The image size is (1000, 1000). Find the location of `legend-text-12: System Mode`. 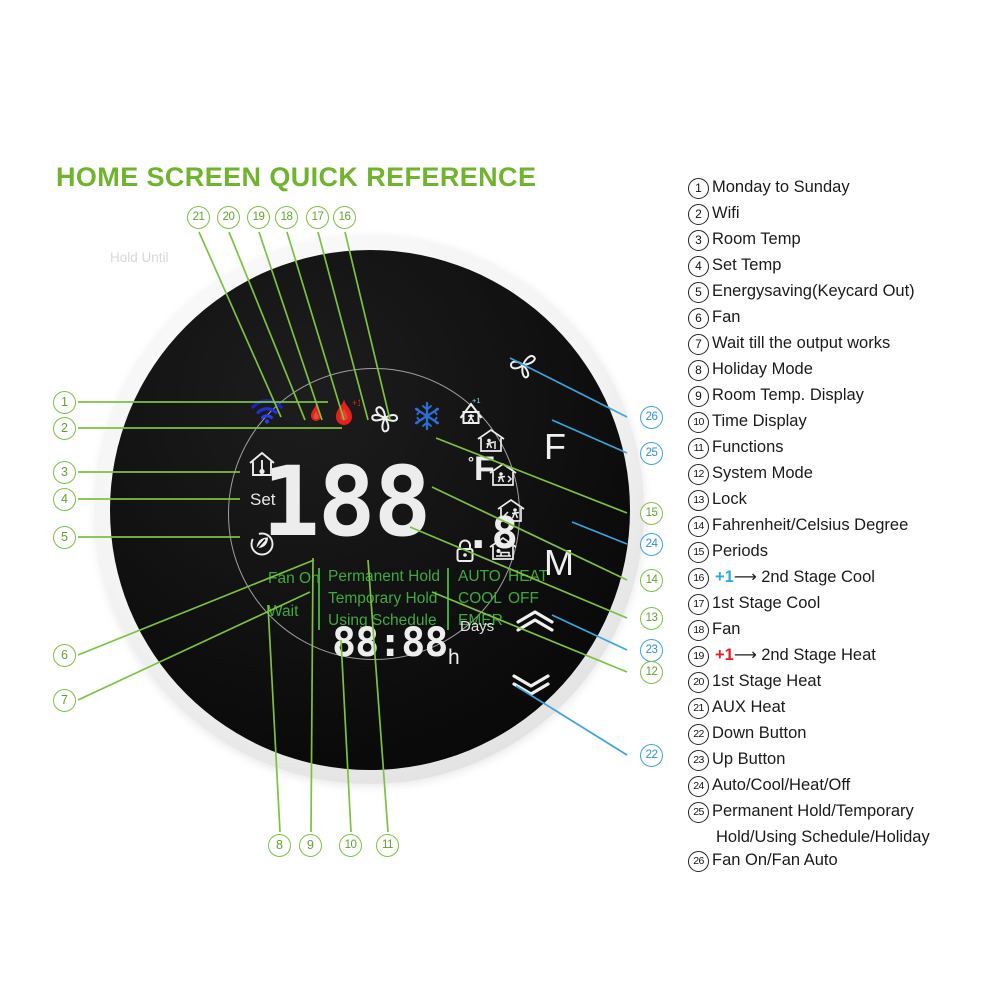

legend-text-12: System Mode is located at coordinates (762, 473).